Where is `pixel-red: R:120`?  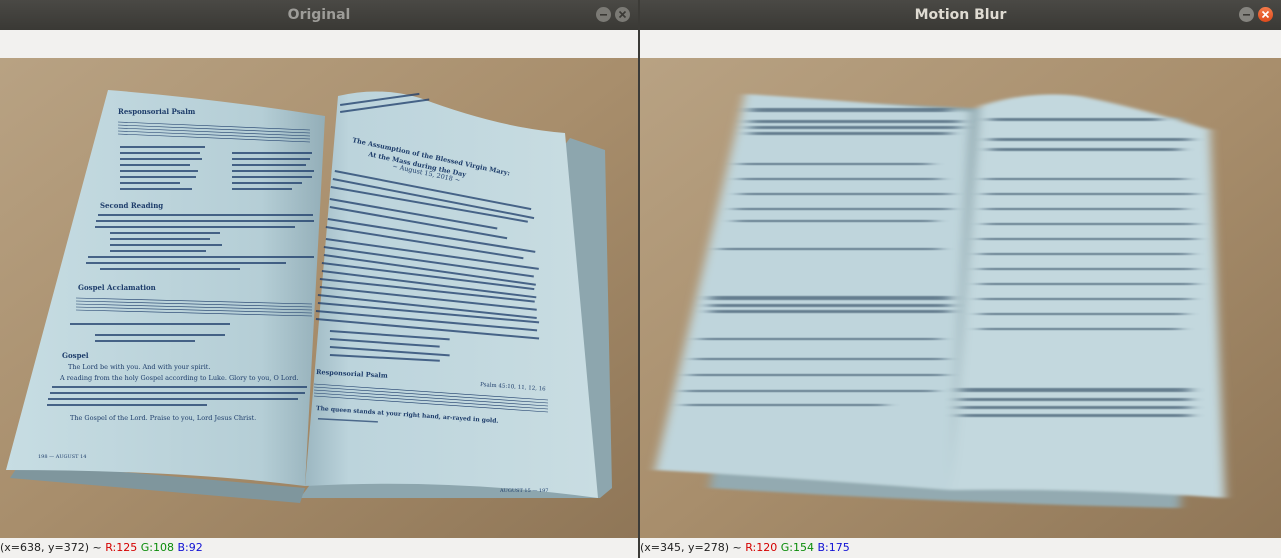 pixel-red: R:120 is located at coordinates (761, 547).